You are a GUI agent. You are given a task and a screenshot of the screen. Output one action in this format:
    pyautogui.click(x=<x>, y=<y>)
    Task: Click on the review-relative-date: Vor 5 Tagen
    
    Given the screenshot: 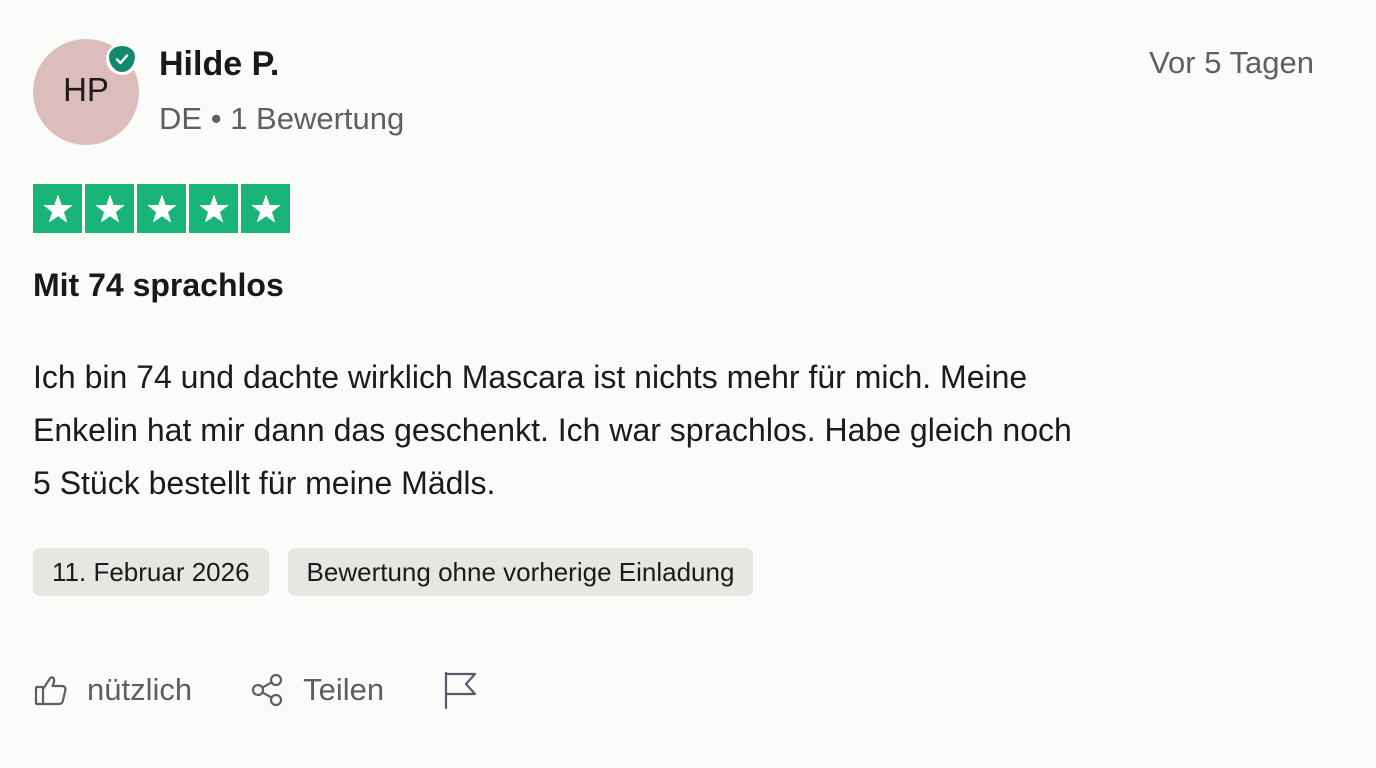 What is the action you would take?
    pyautogui.click(x=1231, y=62)
    